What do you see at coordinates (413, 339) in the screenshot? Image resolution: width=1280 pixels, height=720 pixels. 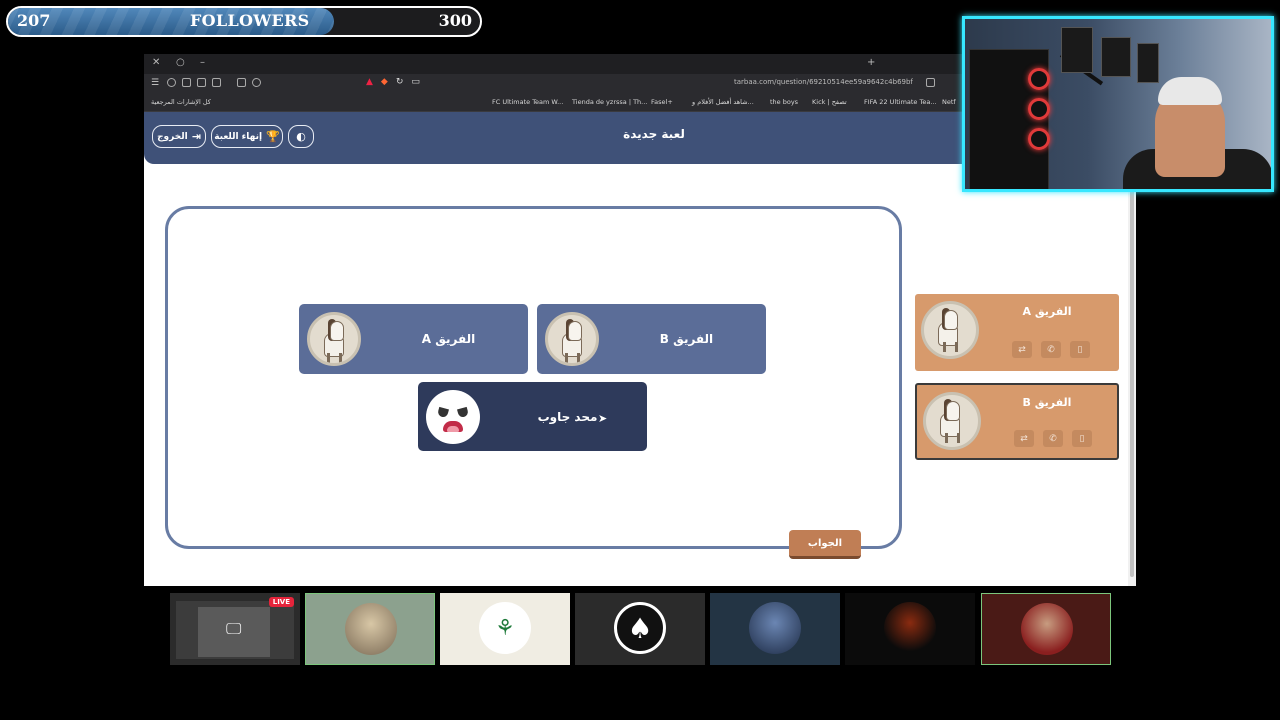 I see `team-a-button: الفريق A` at bounding box center [413, 339].